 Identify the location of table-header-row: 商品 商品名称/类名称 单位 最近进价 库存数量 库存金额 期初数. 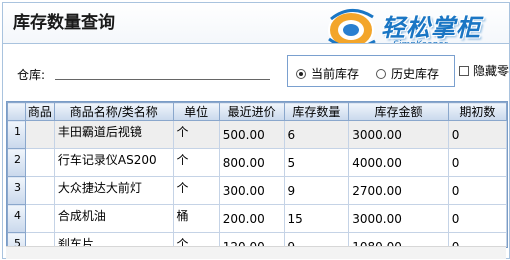
(257, 111).